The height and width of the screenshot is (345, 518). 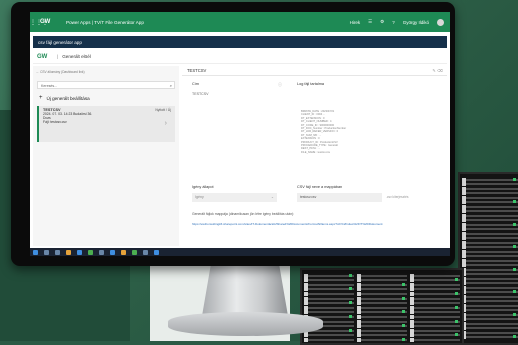 I want to click on help-icon: ?, so click(x=393, y=22).